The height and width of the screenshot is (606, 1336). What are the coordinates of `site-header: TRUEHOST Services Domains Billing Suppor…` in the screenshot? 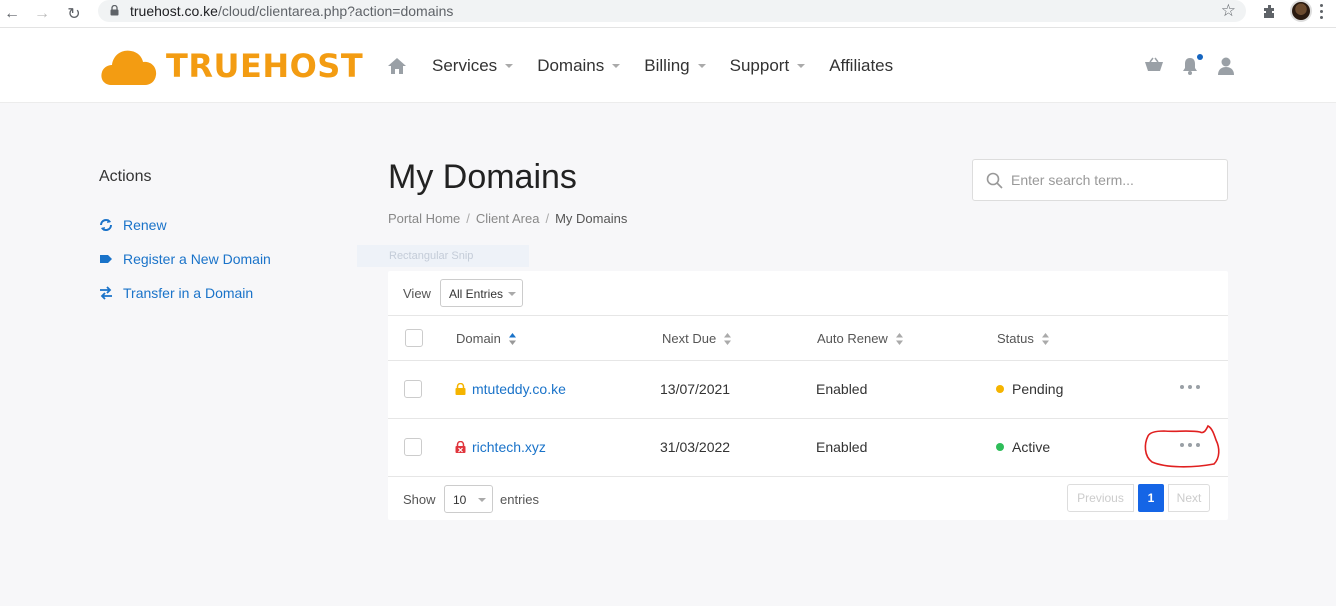 It's located at (668, 65).